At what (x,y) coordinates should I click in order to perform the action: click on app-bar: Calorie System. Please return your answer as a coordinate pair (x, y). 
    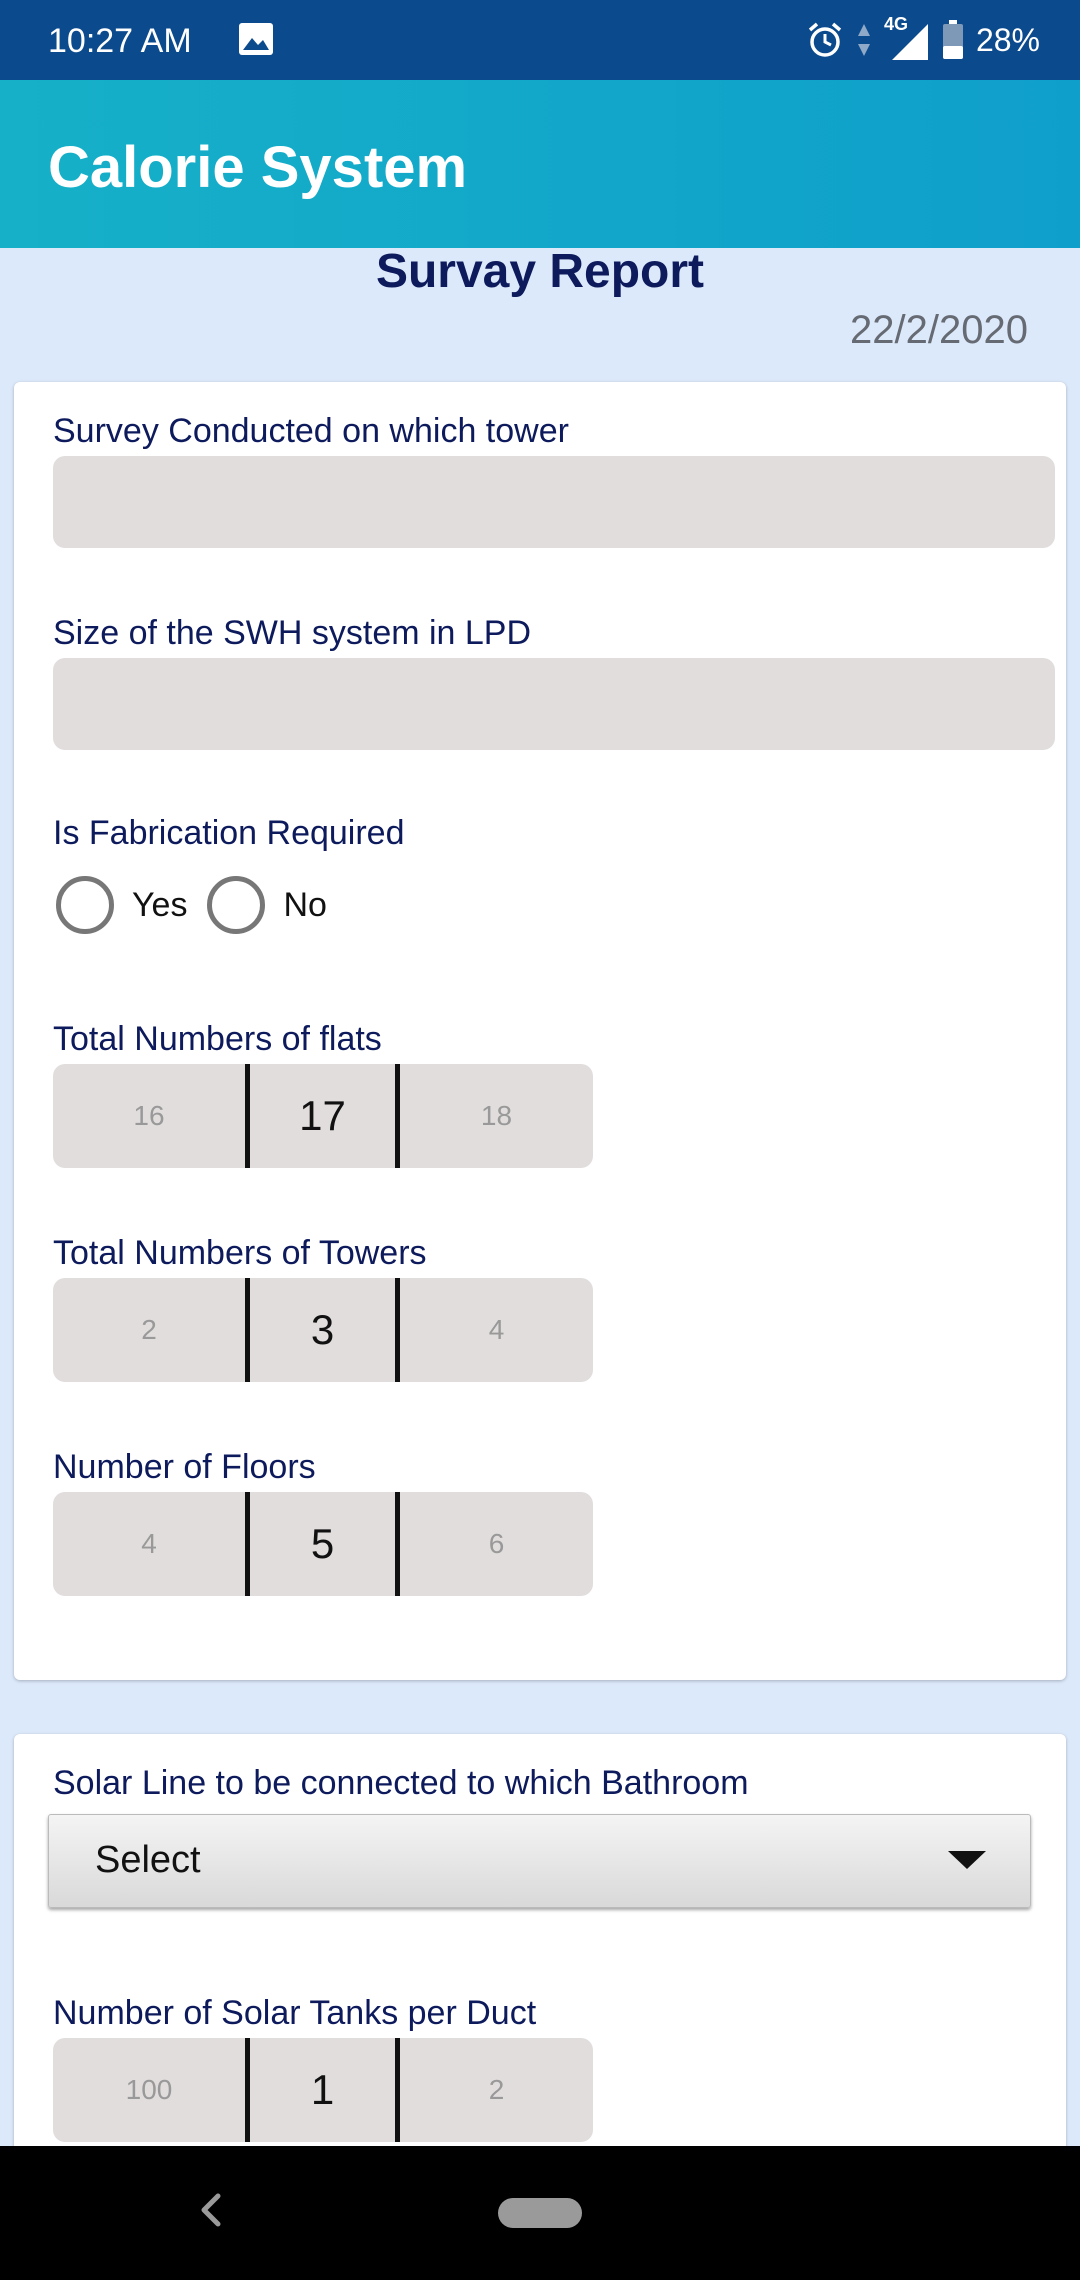
    Looking at the image, I should click on (540, 164).